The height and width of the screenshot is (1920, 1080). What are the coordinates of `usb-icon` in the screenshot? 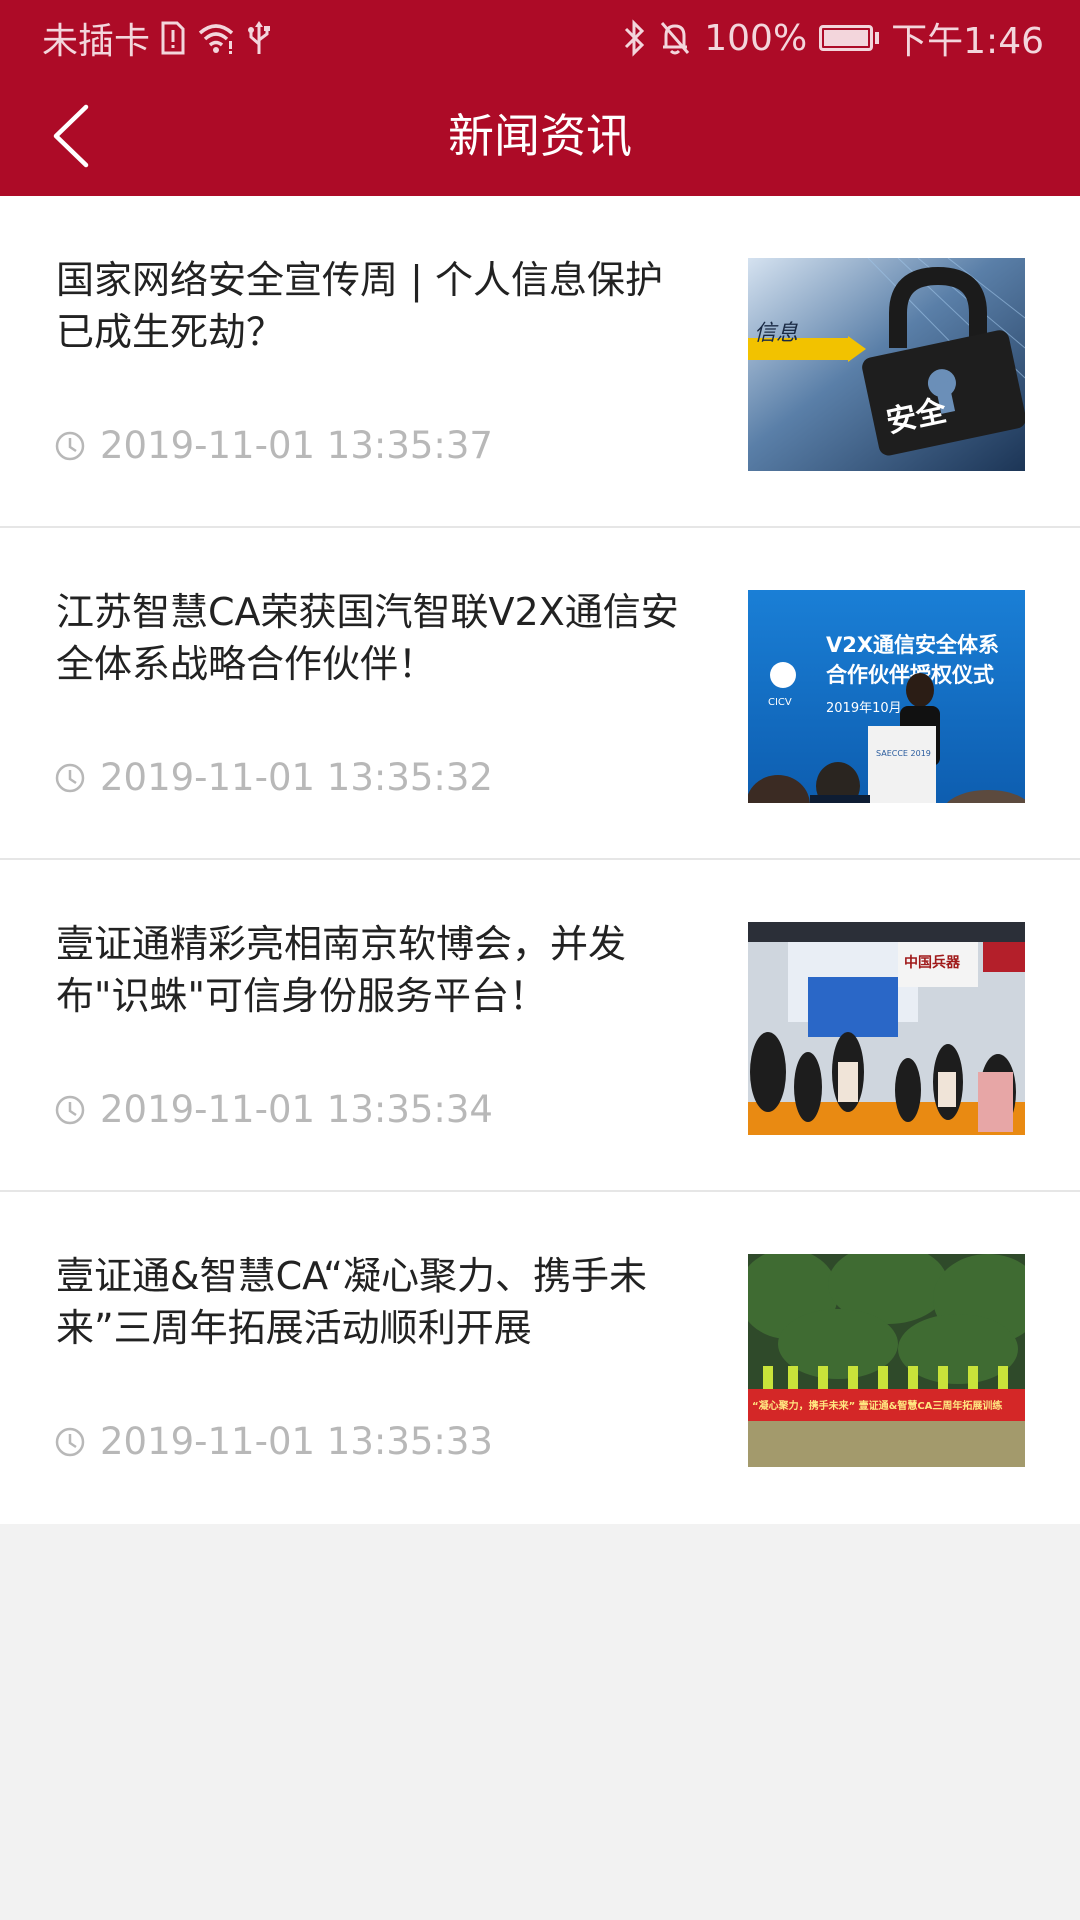 It's located at (259, 38).